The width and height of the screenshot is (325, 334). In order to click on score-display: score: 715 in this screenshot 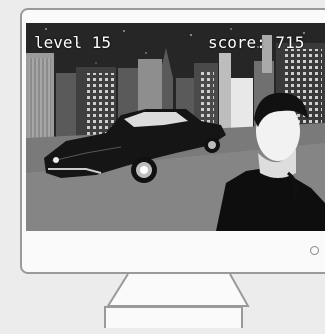, I will do `click(256, 42)`.